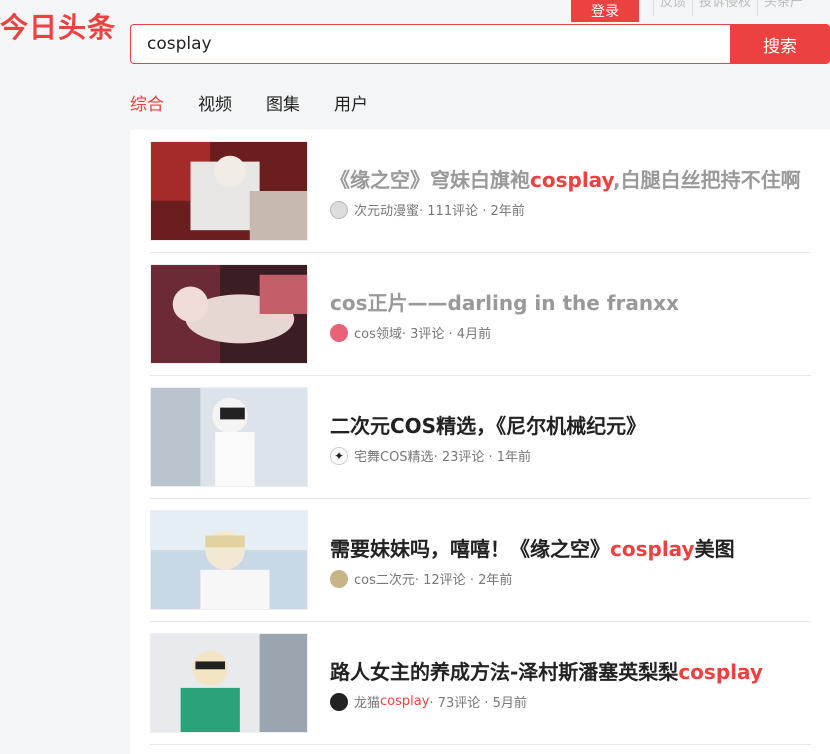  What do you see at coordinates (394, 455) in the screenshot?
I see `source-name: 宅舞COS精选` at bounding box center [394, 455].